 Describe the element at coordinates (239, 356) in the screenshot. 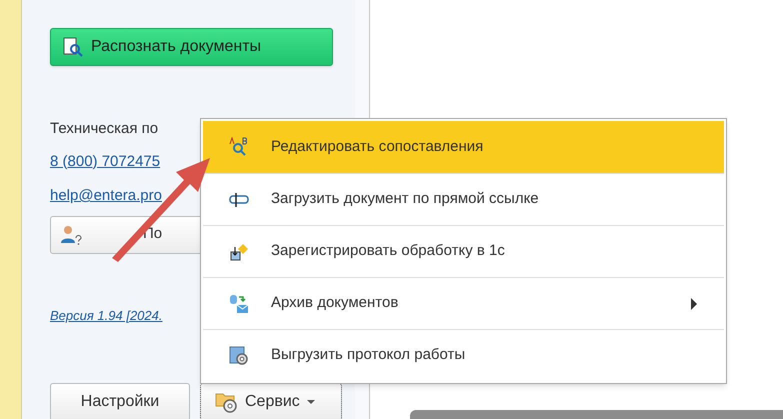

I see `gear-document-icon` at that location.